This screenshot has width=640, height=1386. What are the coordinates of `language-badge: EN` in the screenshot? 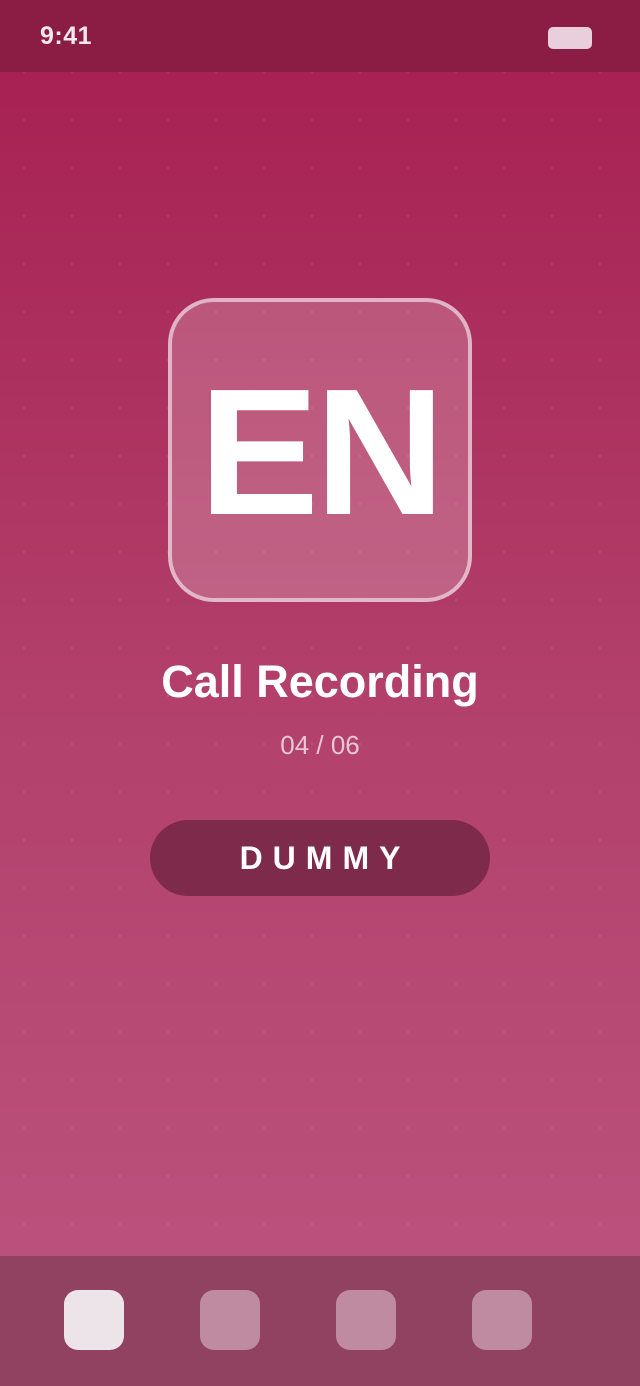 It's located at (320, 450).